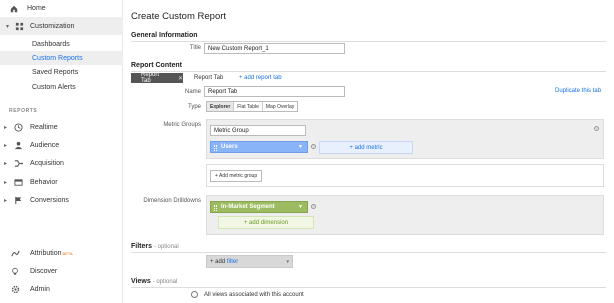 This screenshot has width=614, height=303. I want to click on sidebar-item-label: Realtime, so click(44, 127).